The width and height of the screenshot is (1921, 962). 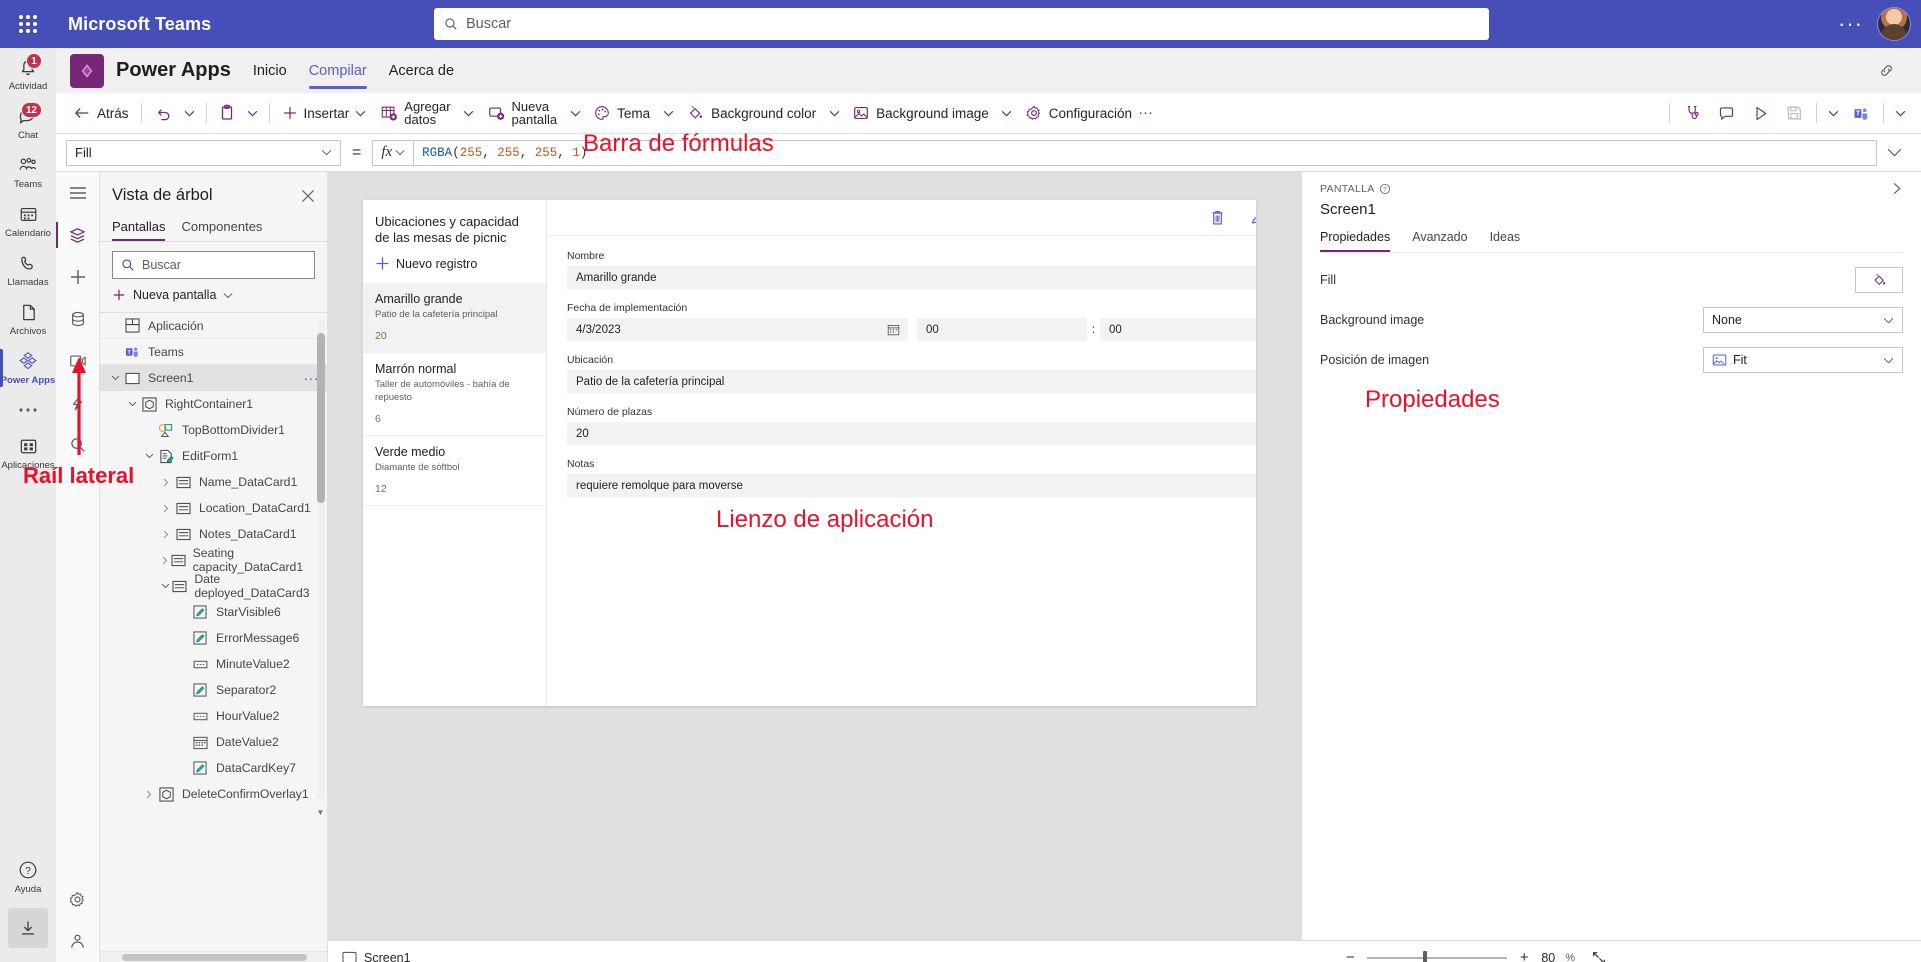 What do you see at coordinates (1439, 241) in the screenshot?
I see `tab-avanzado: Avanzado` at bounding box center [1439, 241].